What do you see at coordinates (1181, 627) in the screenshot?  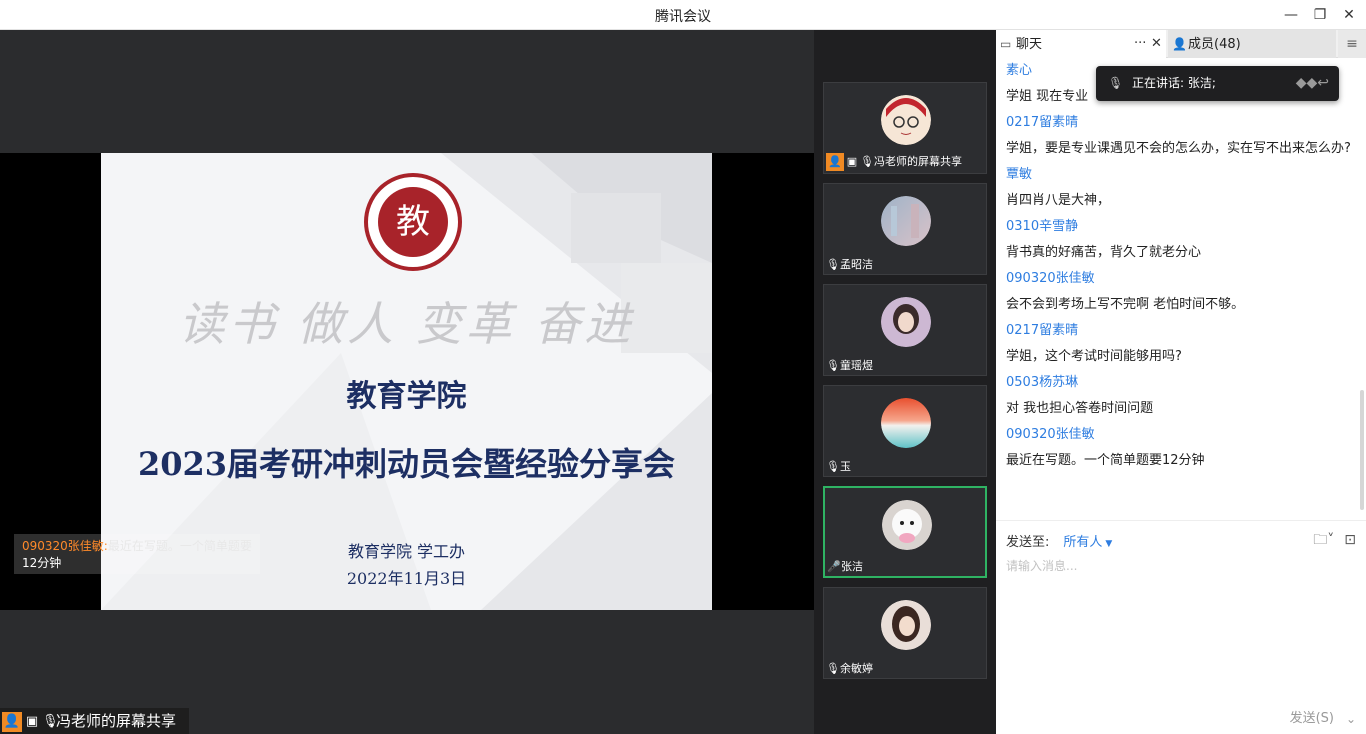 I see `chat-composer: 发送至: 所有人 ▼ 🗀˅ ⊡ 请输入消息... 发送(S) ⌄` at bounding box center [1181, 627].